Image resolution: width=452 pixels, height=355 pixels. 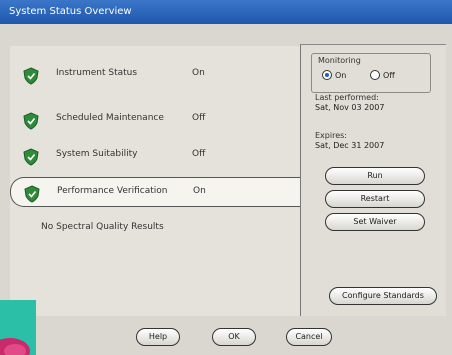 I want to click on expires-value: Sat, Dec 31 2007, so click(x=350, y=145).